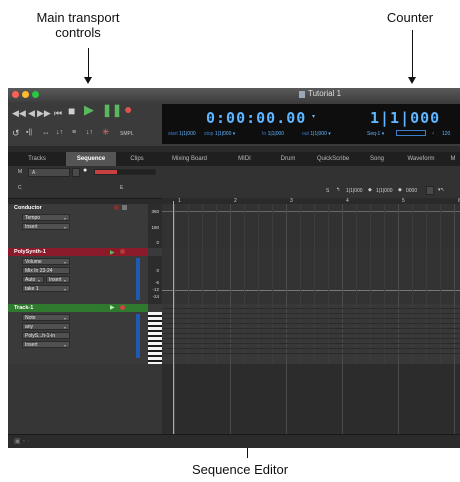  What do you see at coordinates (88, 63) in the screenshot?
I see `arrow-transport` at bounding box center [88, 63].